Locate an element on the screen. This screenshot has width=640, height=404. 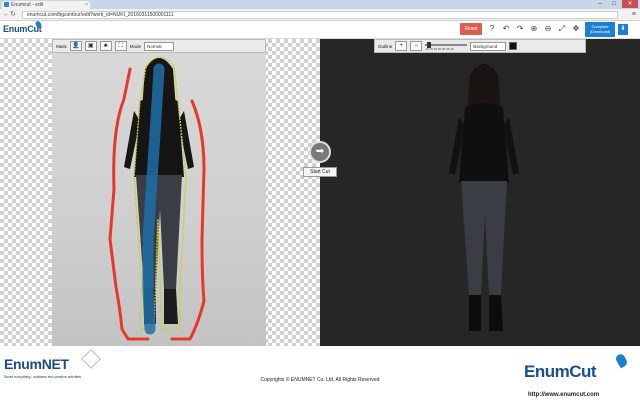
background-color-swatch is located at coordinates (513, 46).